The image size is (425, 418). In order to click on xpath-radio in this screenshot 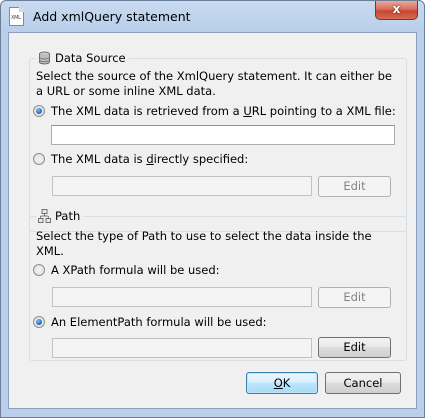, I will do `click(39, 270)`.